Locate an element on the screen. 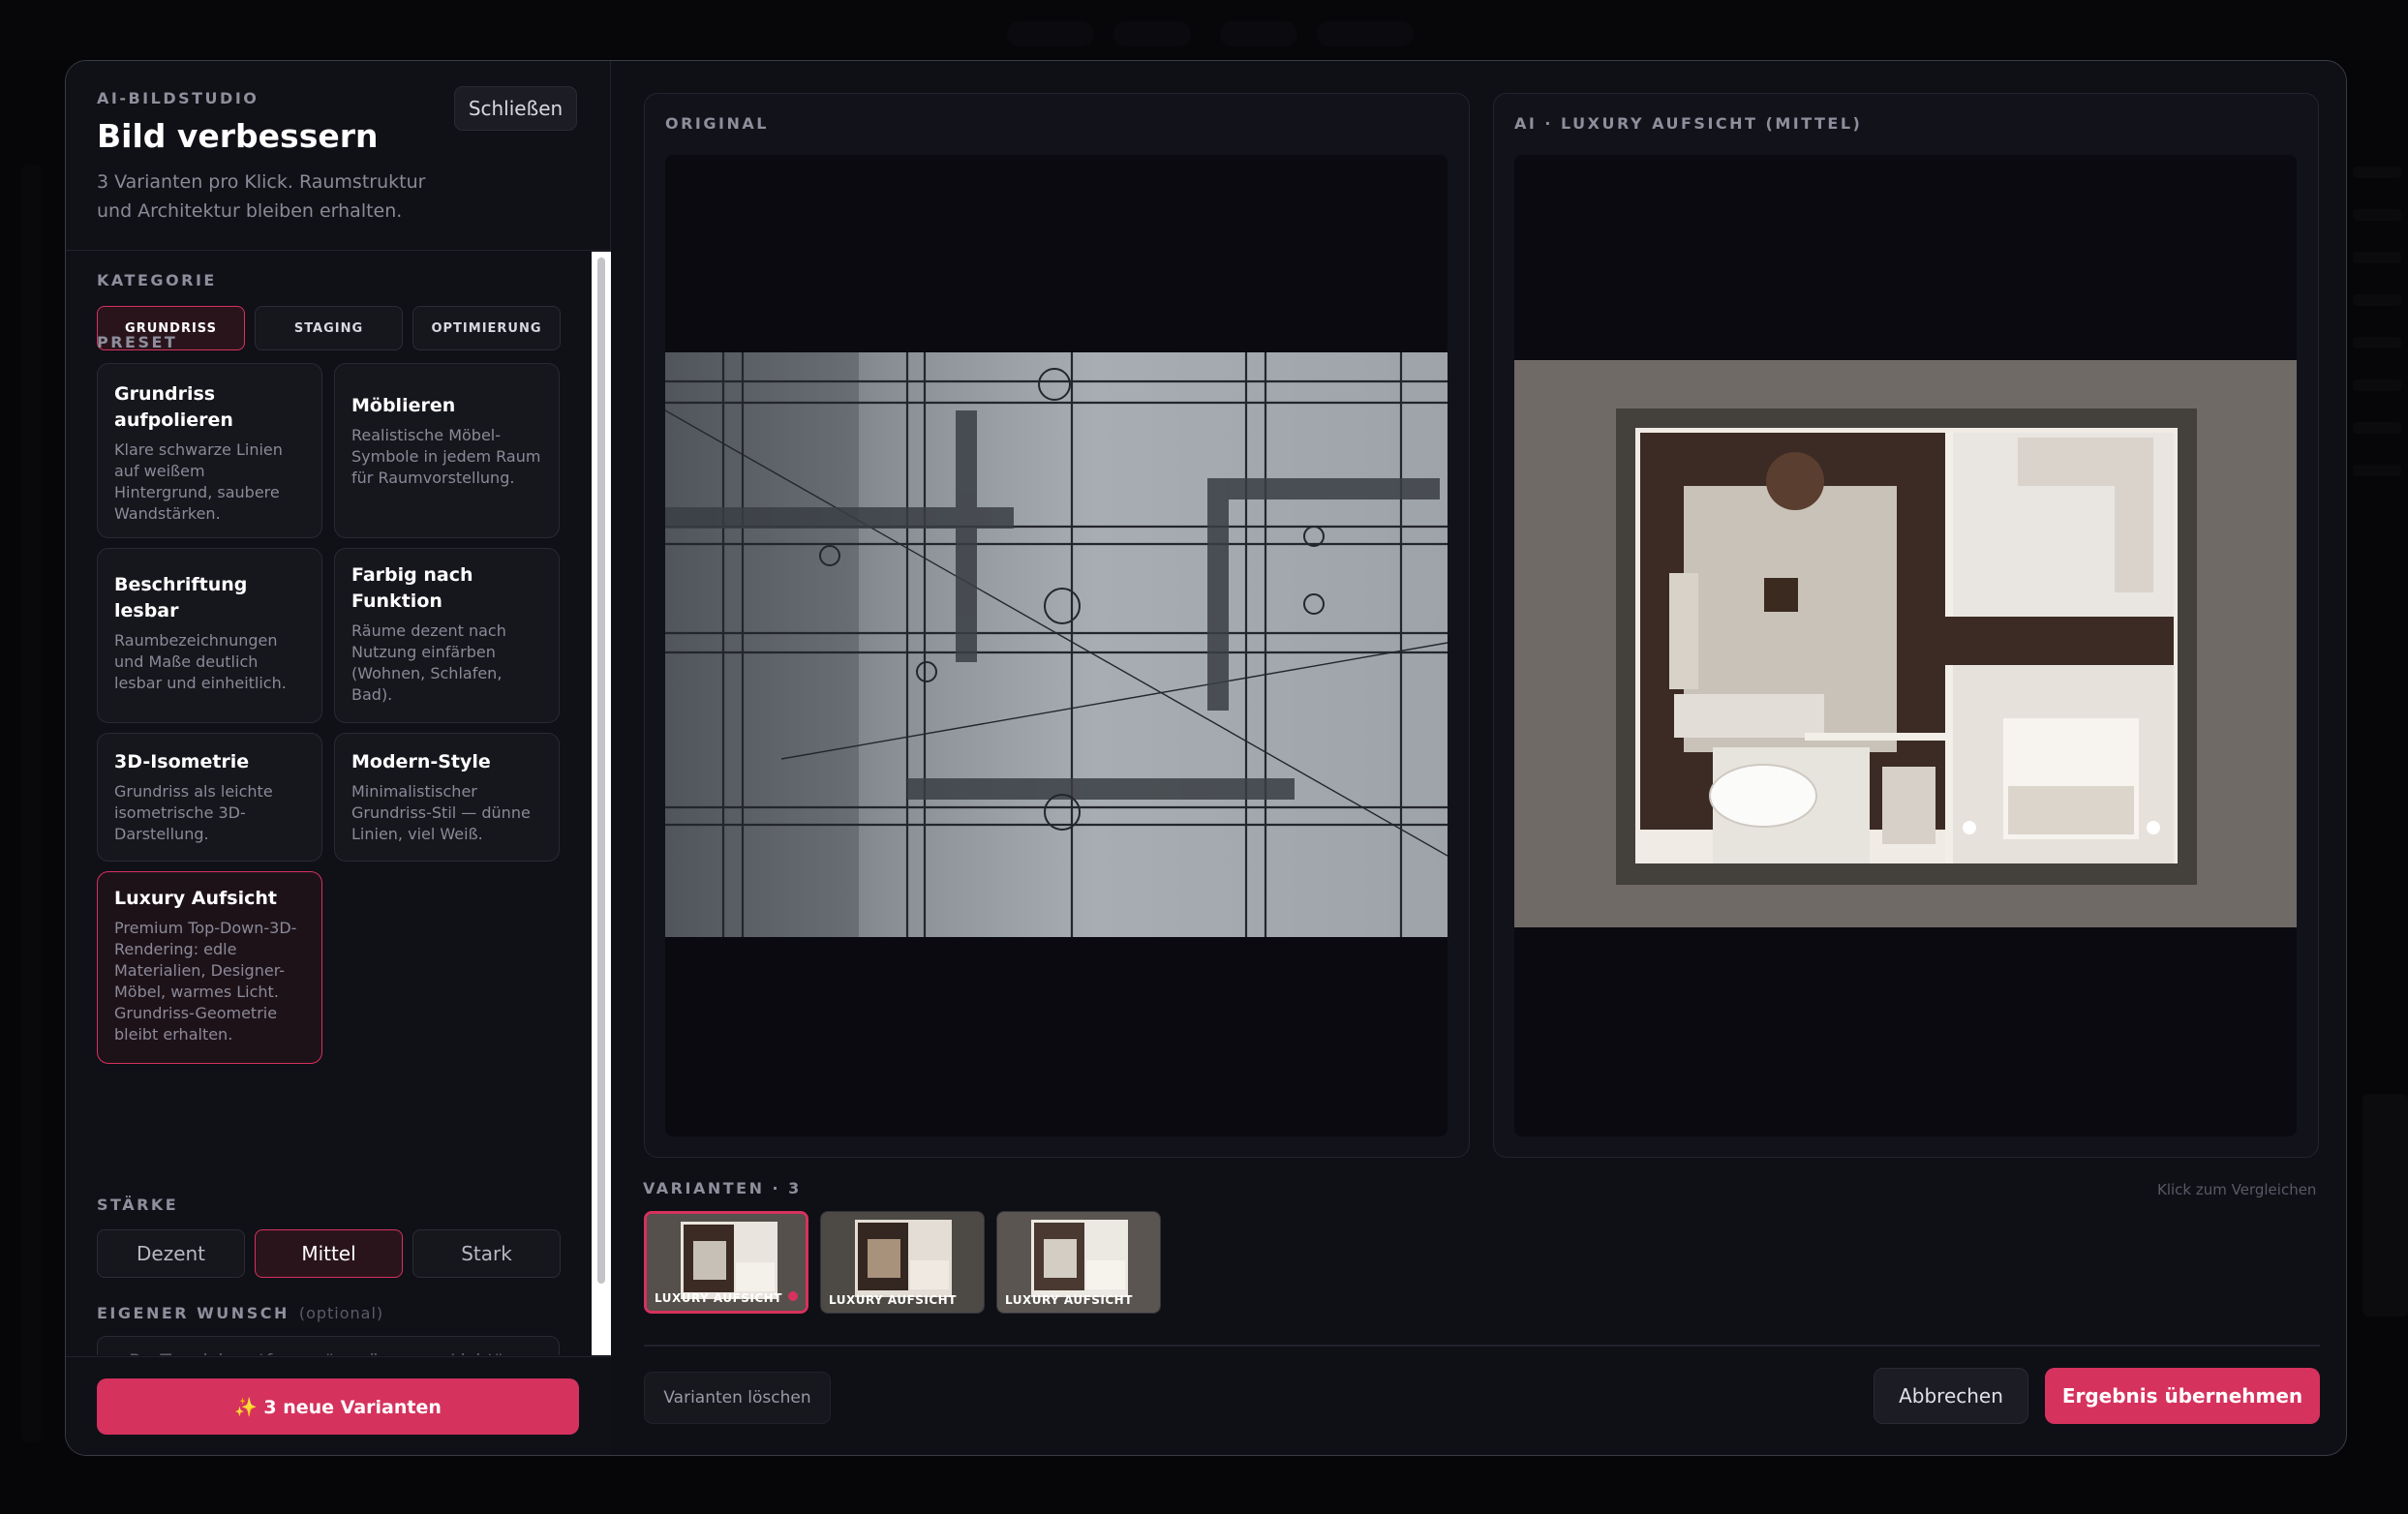 The width and height of the screenshot is (2408, 1514). sidebar-footer: ✨ 3 neue Varianten is located at coordinates (338, 1405).